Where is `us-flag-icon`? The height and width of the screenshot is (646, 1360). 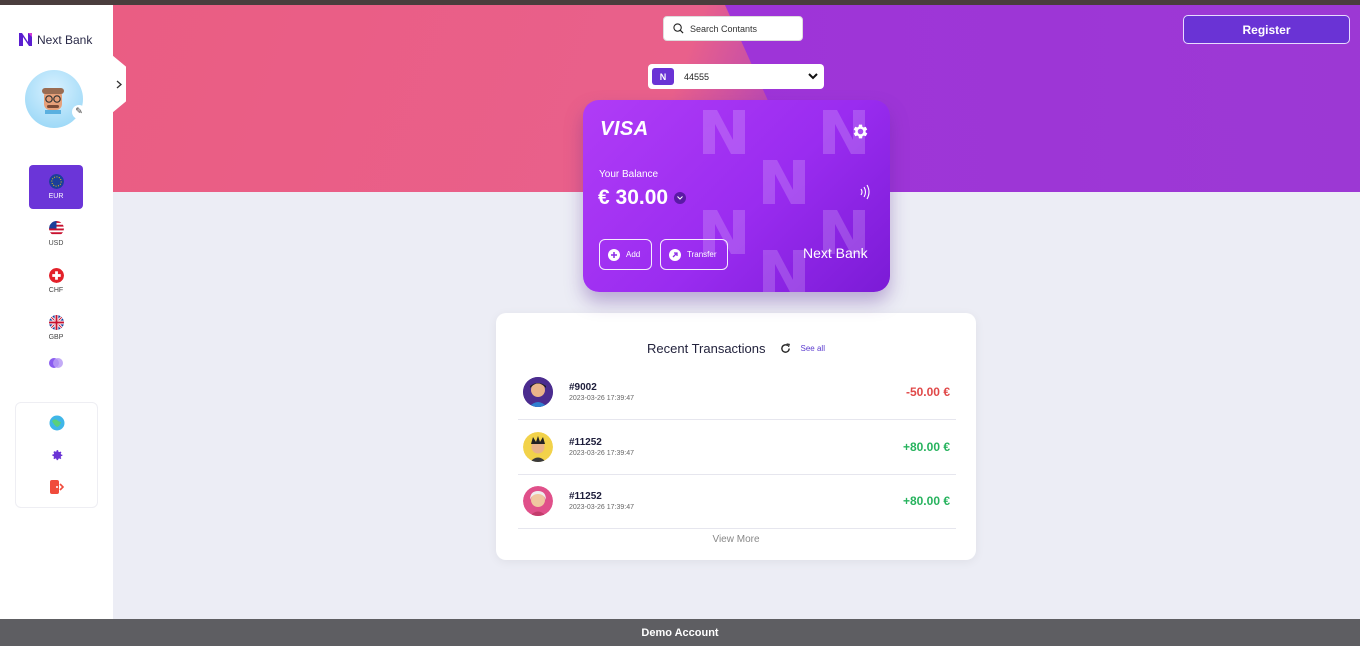
us-flag-icon is located at coordinates (56, 228).